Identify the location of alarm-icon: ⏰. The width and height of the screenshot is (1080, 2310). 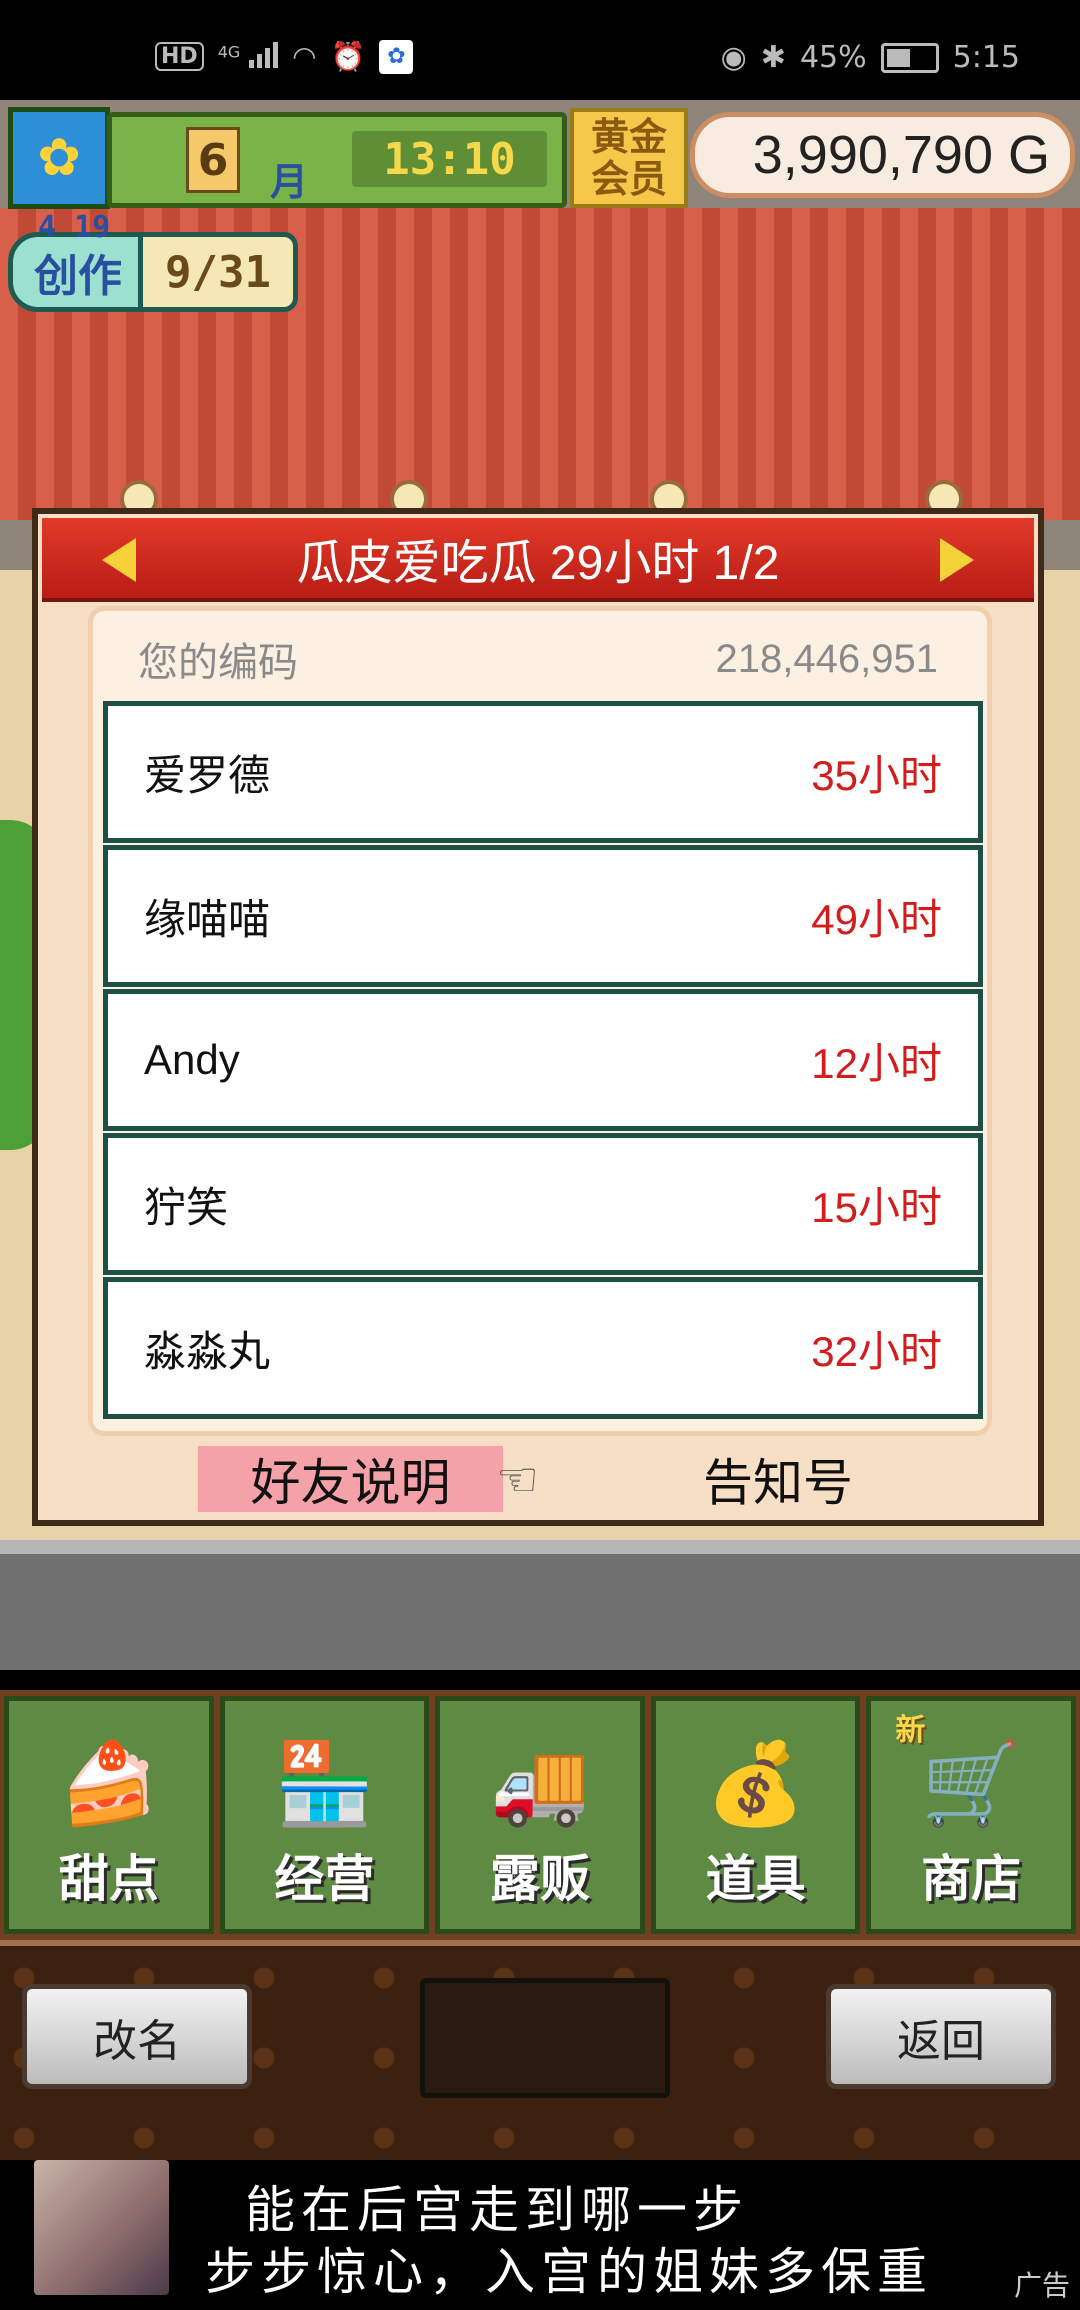
(348, 56).